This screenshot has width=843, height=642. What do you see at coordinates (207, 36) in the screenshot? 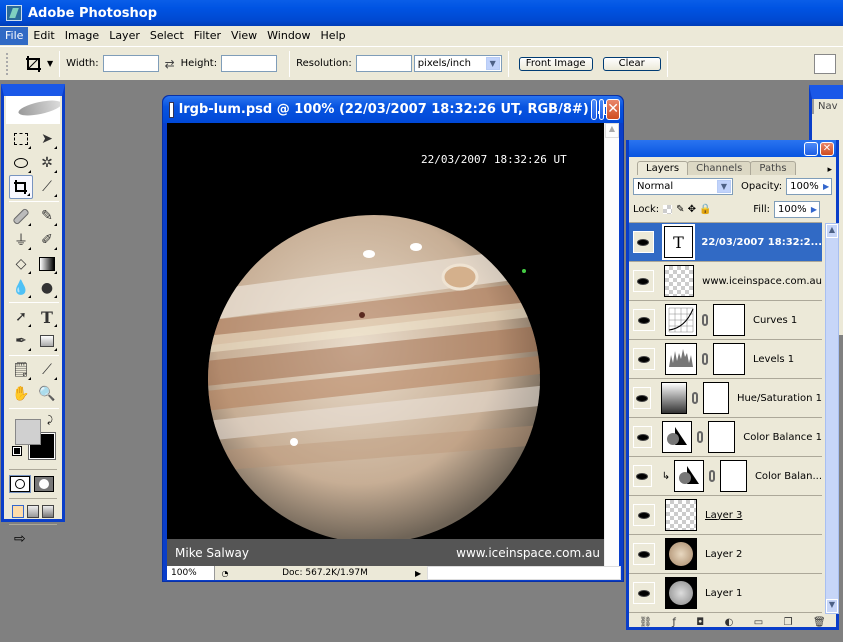
I see `menu-filter: Filter` at bounding box center [207, 36].